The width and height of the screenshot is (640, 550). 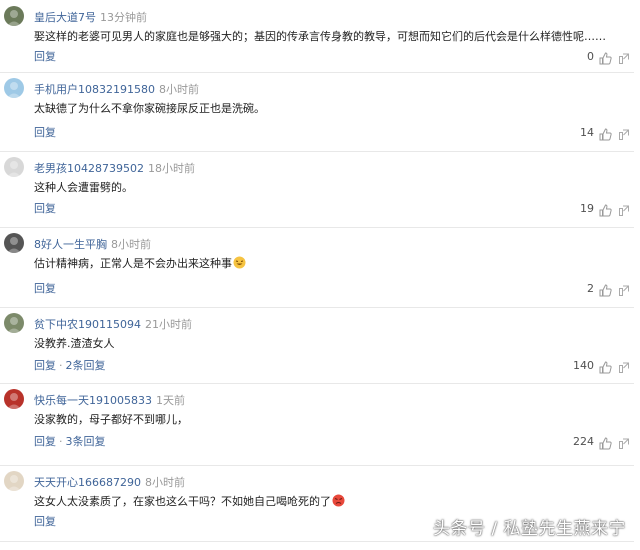 I want to click on comment-header: 手机用户10832191580 8小时前, so click(x=116, y=88).